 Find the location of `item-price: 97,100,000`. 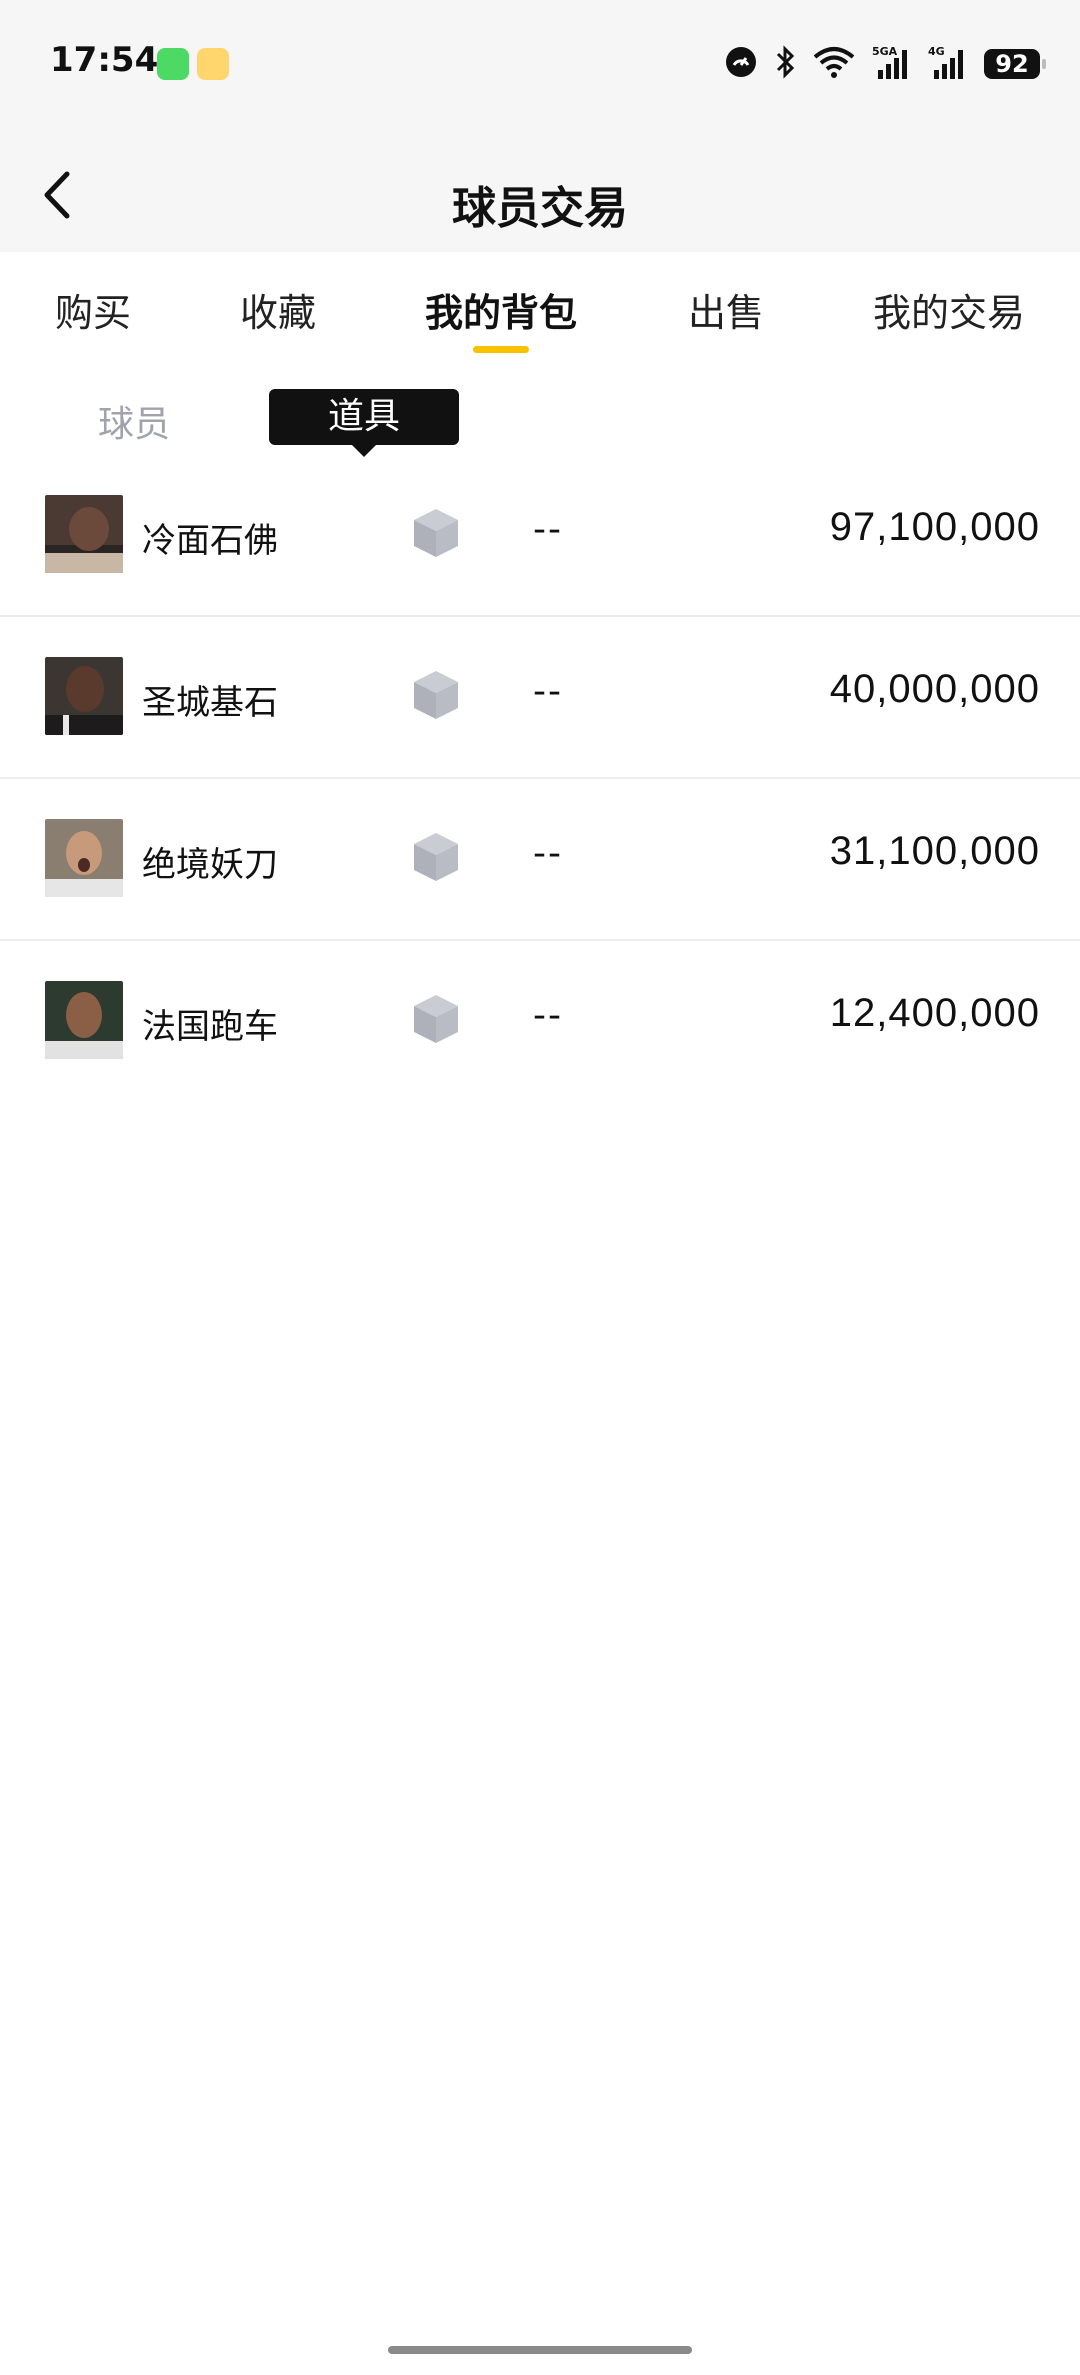

item-price: 97,100,000 is located at coordinates (934, 527).